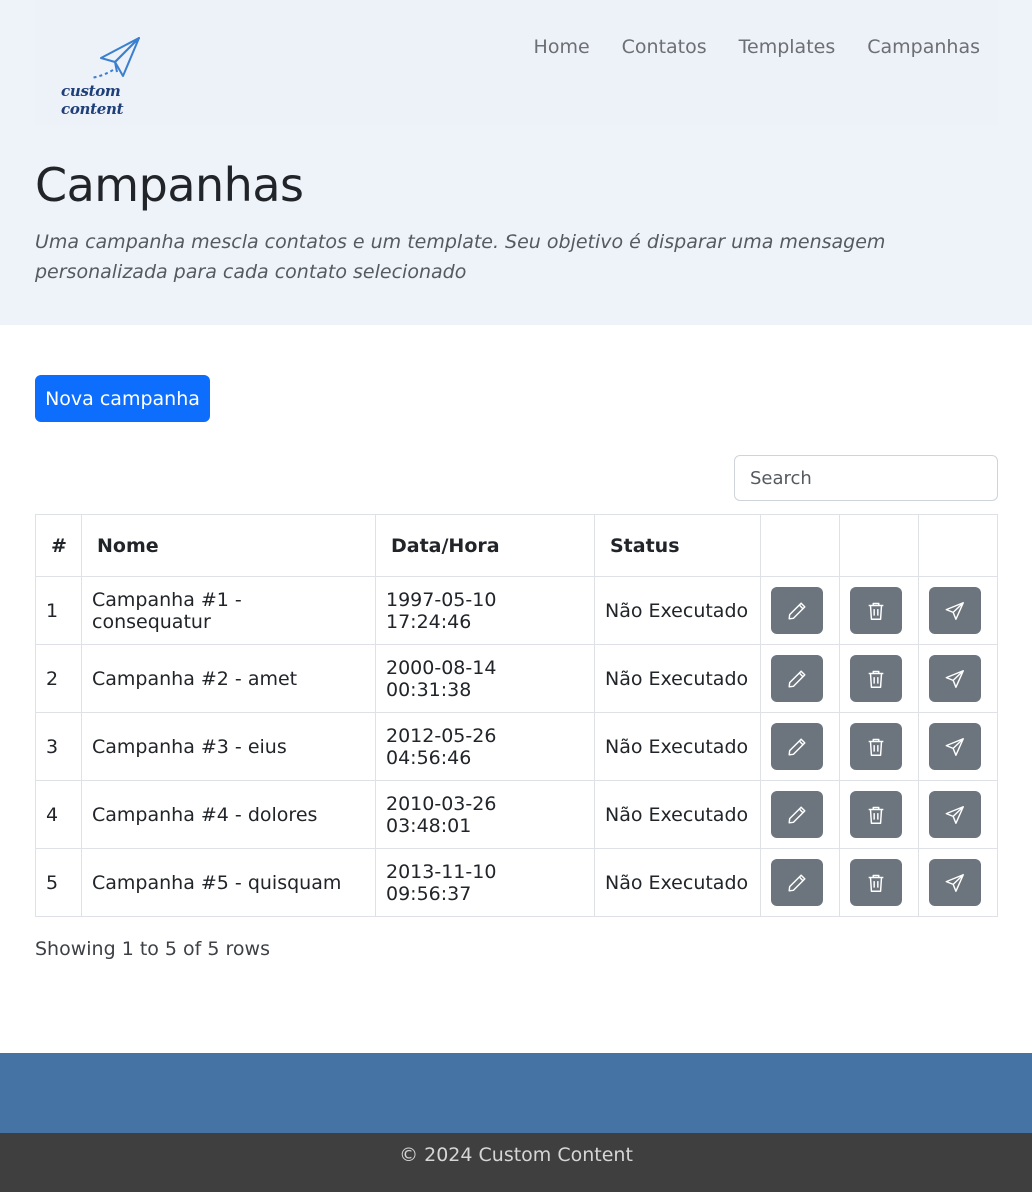  I want to click on nav-item-templates: Templates, so click(787, 47).